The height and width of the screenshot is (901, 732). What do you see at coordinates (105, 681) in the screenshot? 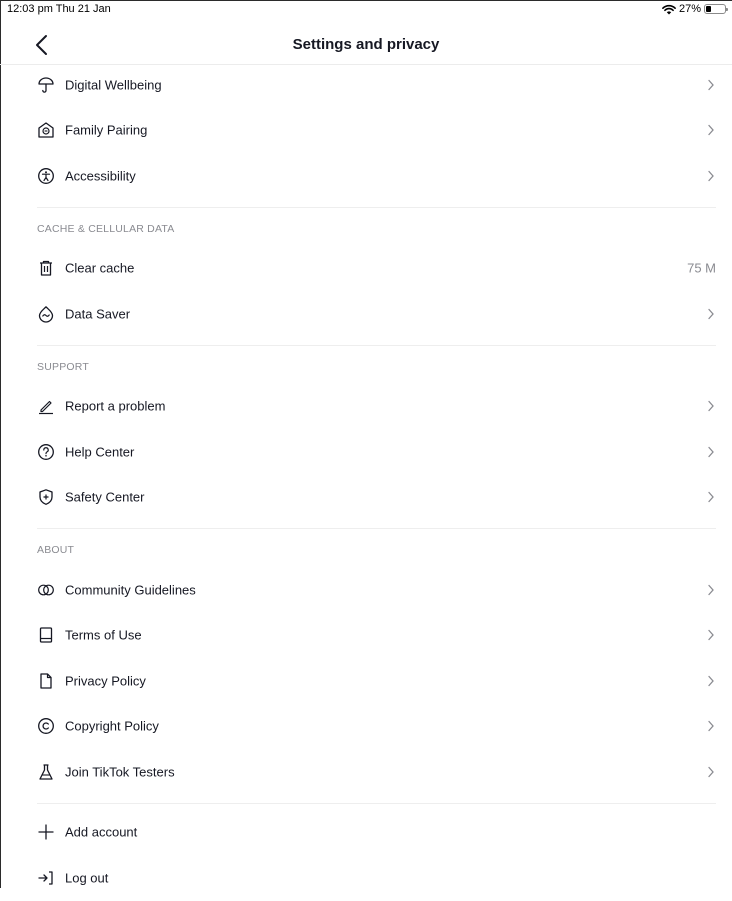
I see `row-label: Privacy Policy` at bounding box center [105, 681].